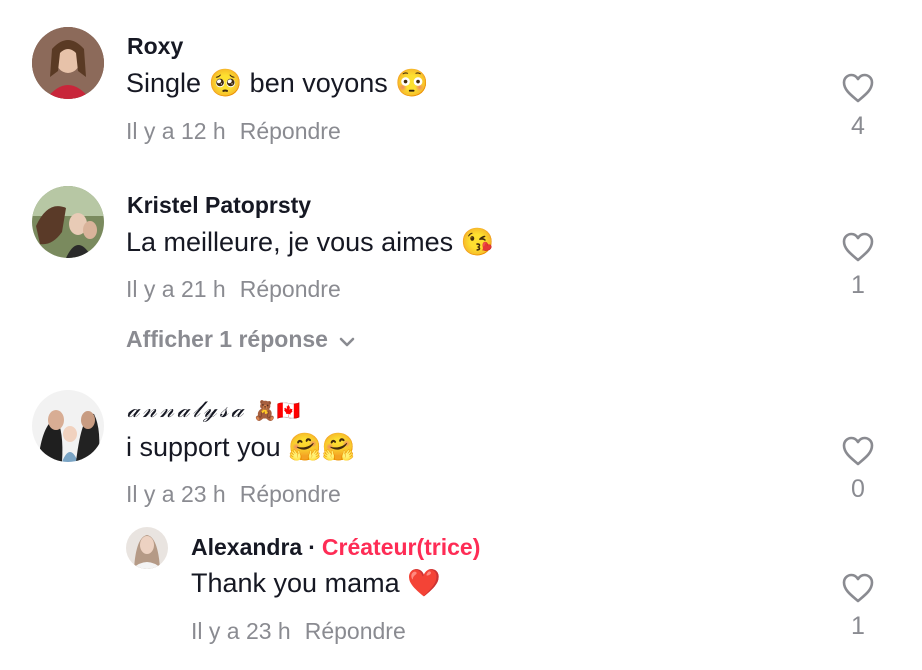 Image resolution: width=922 pixels, height=670 pixels. What do you see at coordinates (858, 489) in the screenshot?
I see `like-count: 0` at bounding box center [858, 489].